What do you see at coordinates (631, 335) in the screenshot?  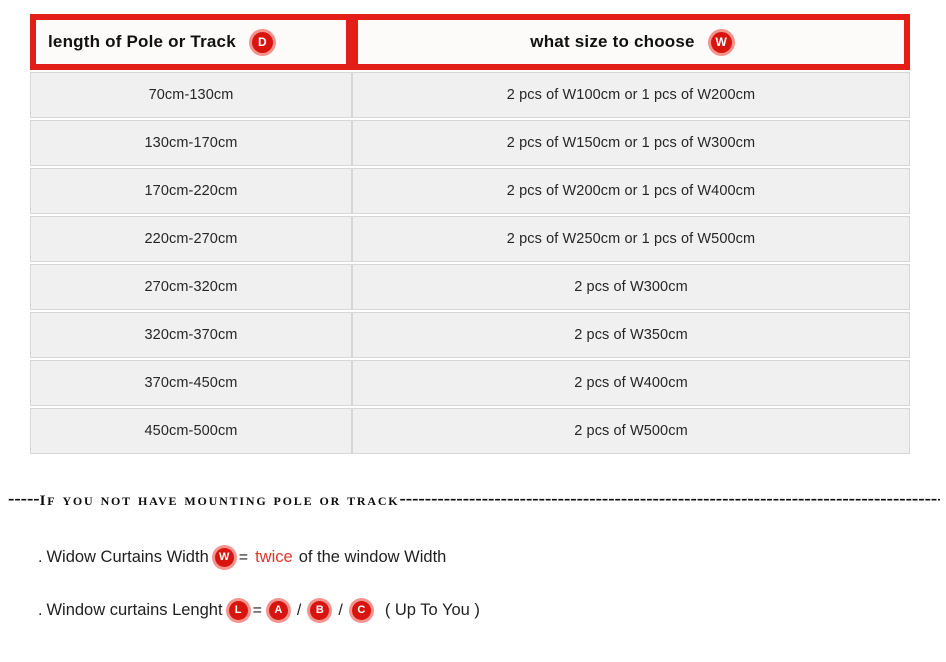 I see `cell-size: 2 pcs of W350cm` at bounding box center [631, 335].